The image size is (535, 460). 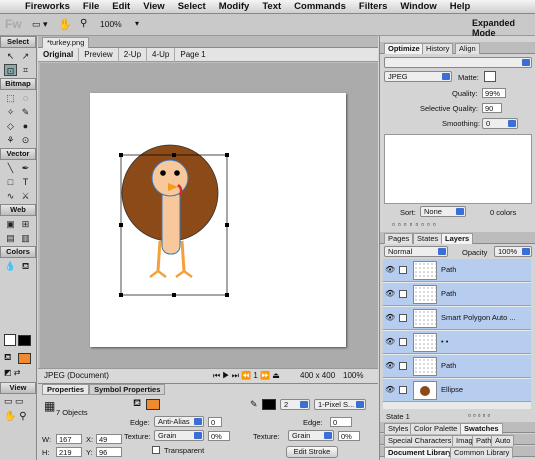 I want to click on preset-dropdown, so click(x=458, y=62).